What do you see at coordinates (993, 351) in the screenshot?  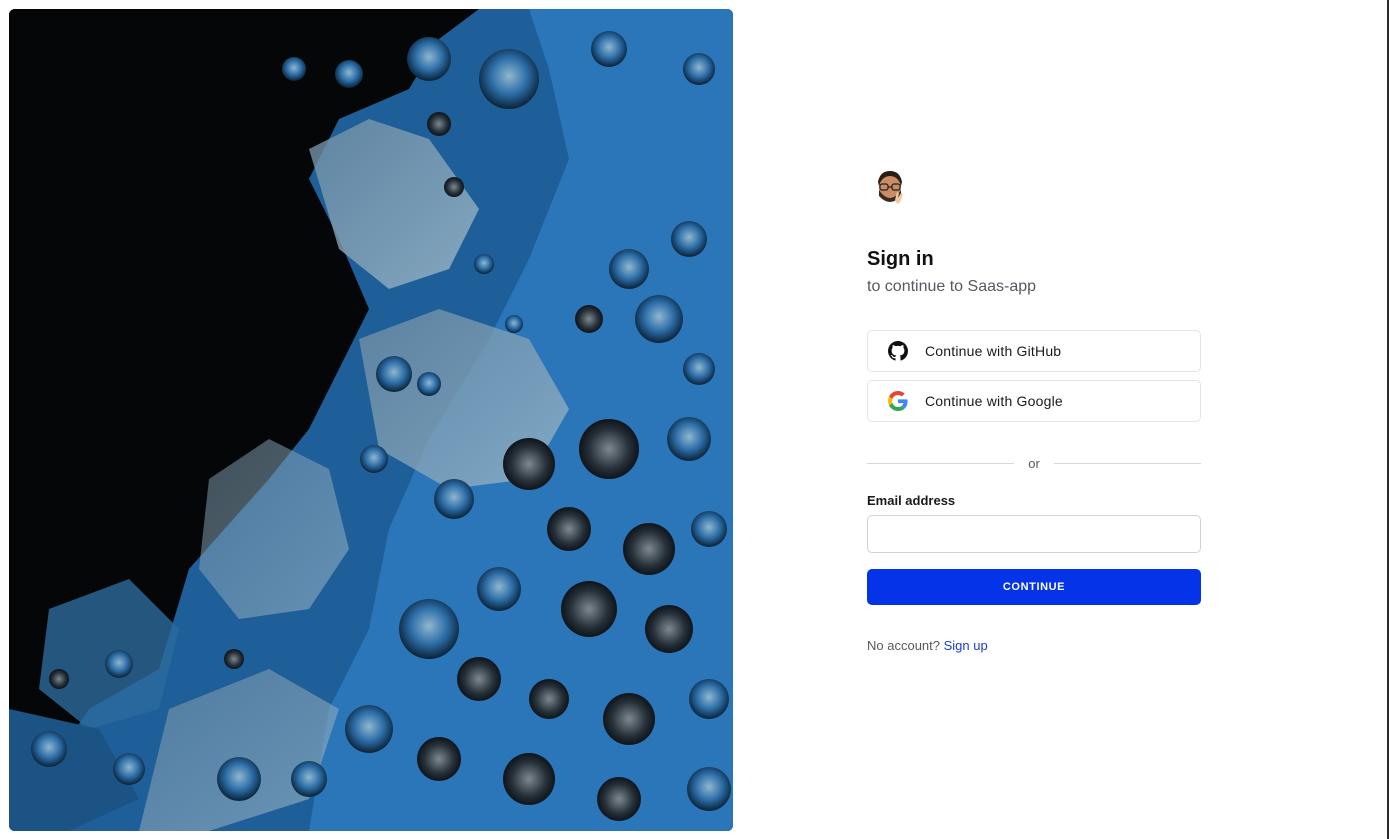 I see `github-button-label: Continue with GitHub` at bounding box center [993, 351].